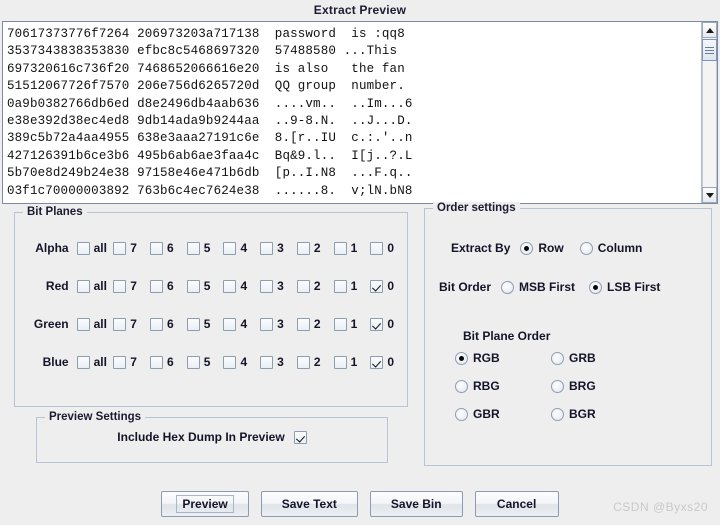 The image size is (720, 525). What do you see at coordinates (317, 324) in the screenshot?
I see `checkbox-label: 2` at bounding box center [317, 324].